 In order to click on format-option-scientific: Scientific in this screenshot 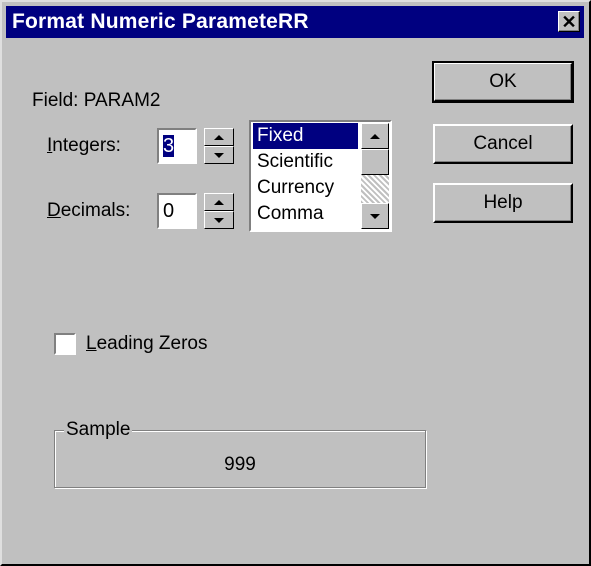, I will do `click(305, 162)`.